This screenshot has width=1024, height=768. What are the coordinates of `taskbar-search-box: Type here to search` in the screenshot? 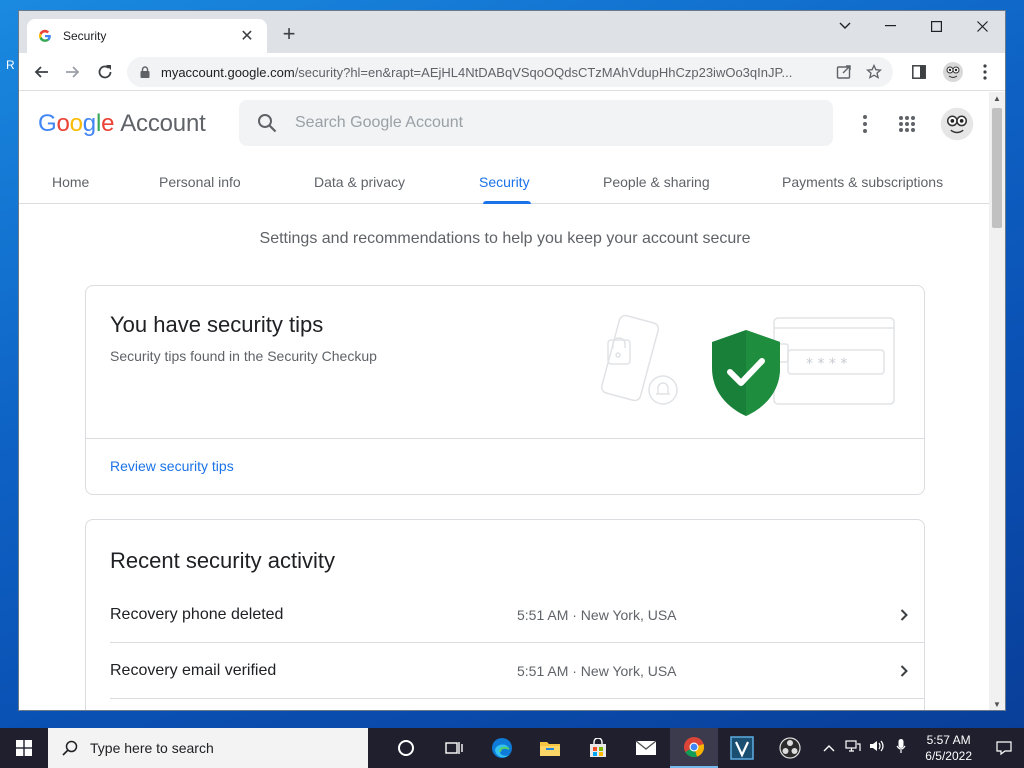 It's located at (208, 748).